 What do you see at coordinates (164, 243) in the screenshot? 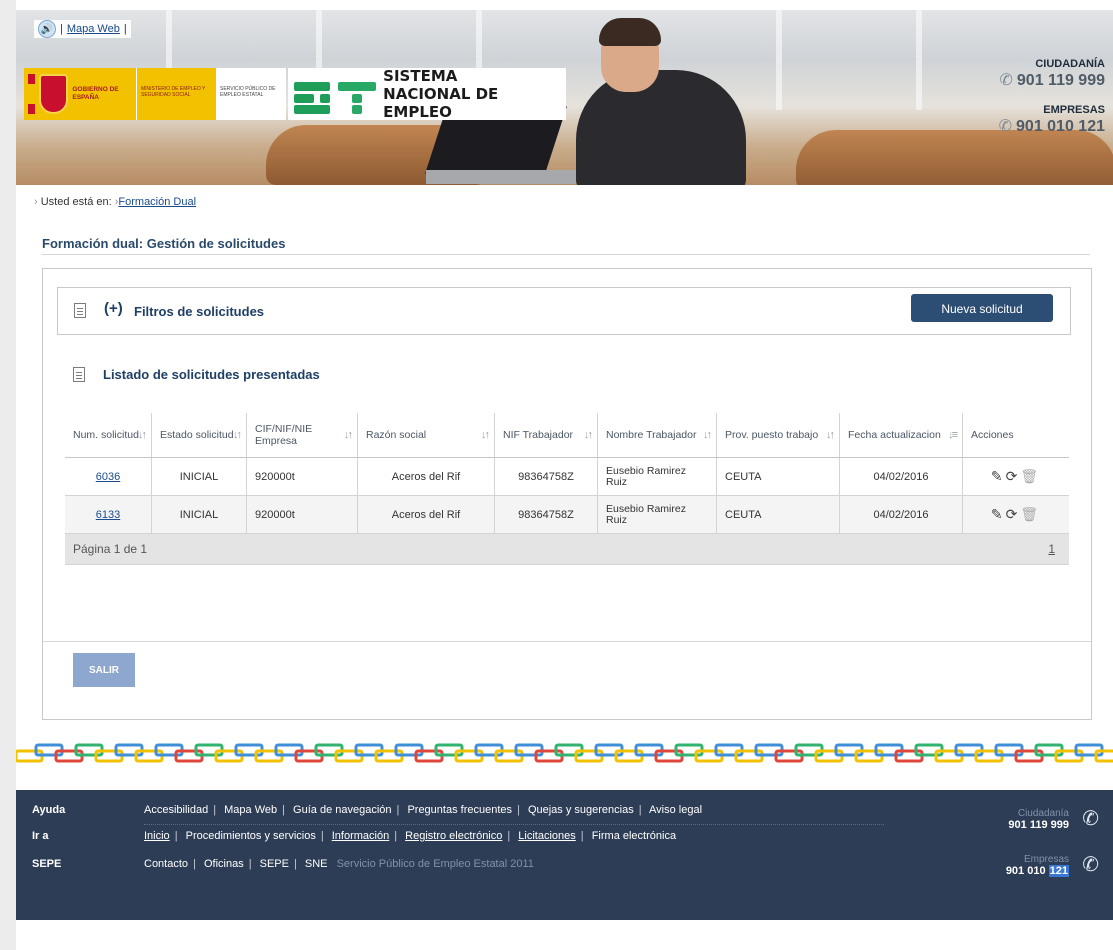
I see `page-title: Formación dual: Gestión de solicitudes` at bounding box center [164, 243].